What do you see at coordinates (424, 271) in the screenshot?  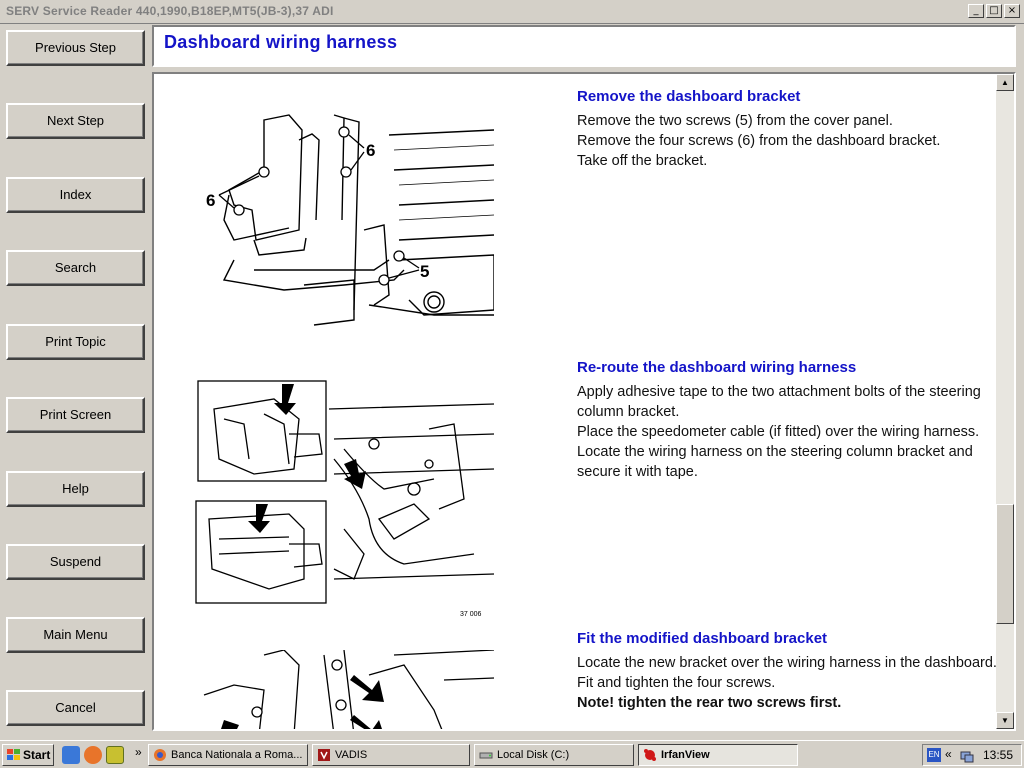 I see `callout-label: 5` at bounding box center [424, 271].